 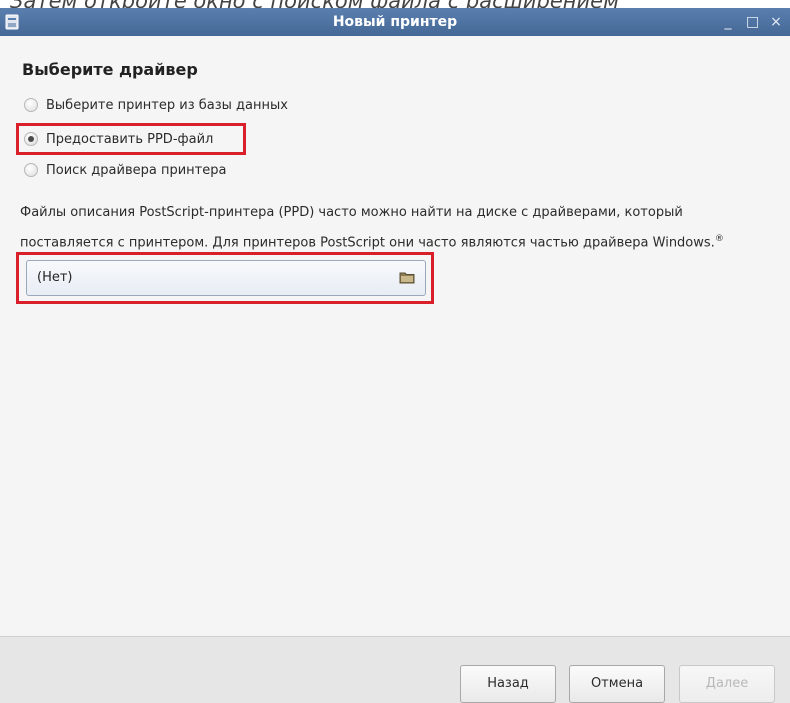 I want to click on option-database: Выберите принтер из базы данных, so click(x=156, y=105).